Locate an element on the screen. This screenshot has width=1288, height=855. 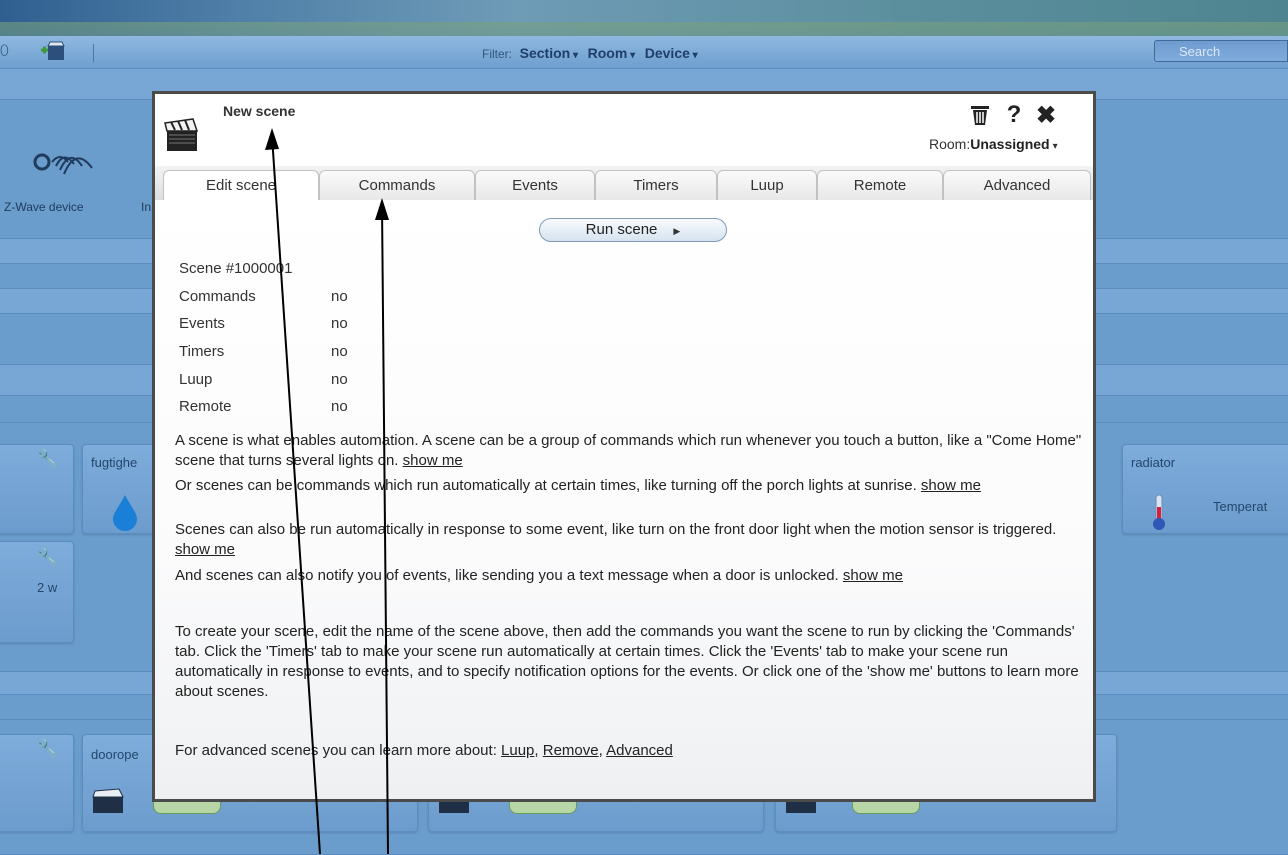
scene-id: Scene #1000001 is located at coordinates (236, 268).